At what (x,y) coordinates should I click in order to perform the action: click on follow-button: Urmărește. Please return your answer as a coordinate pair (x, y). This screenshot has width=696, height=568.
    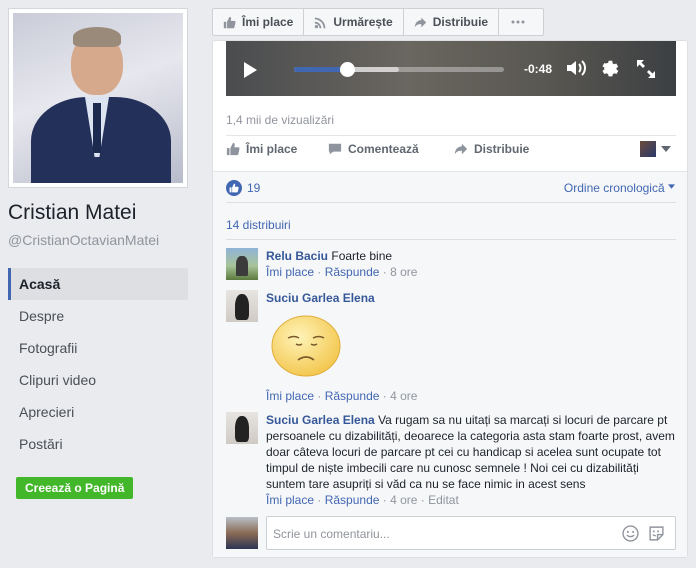
    Looking at the image, I should click on (353, 22).